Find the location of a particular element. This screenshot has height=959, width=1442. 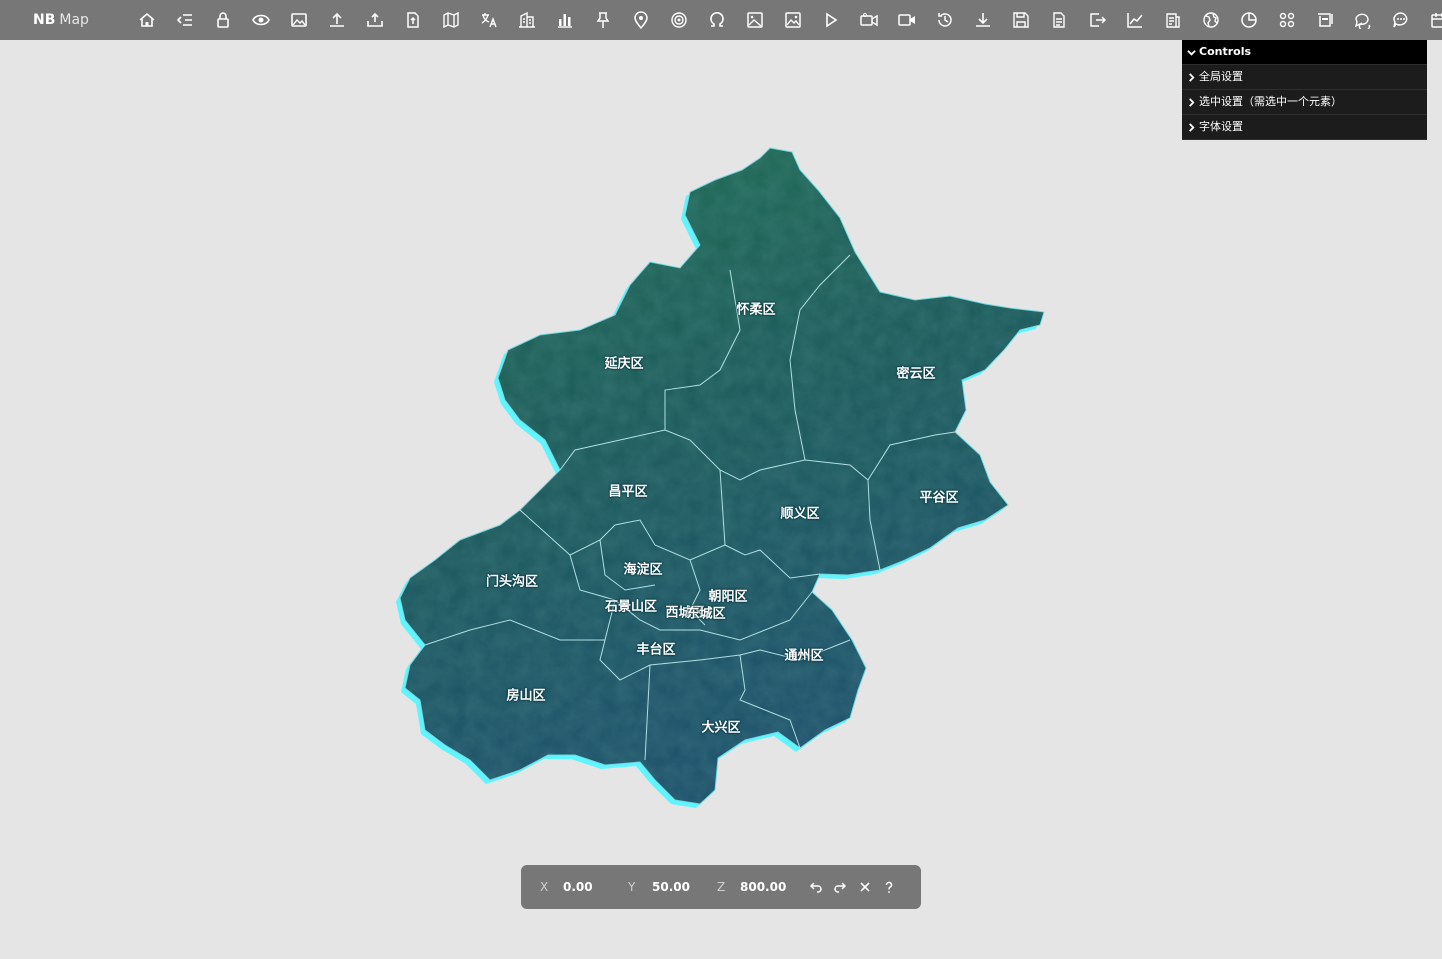

picture-button is located at coordinates (755, 20).